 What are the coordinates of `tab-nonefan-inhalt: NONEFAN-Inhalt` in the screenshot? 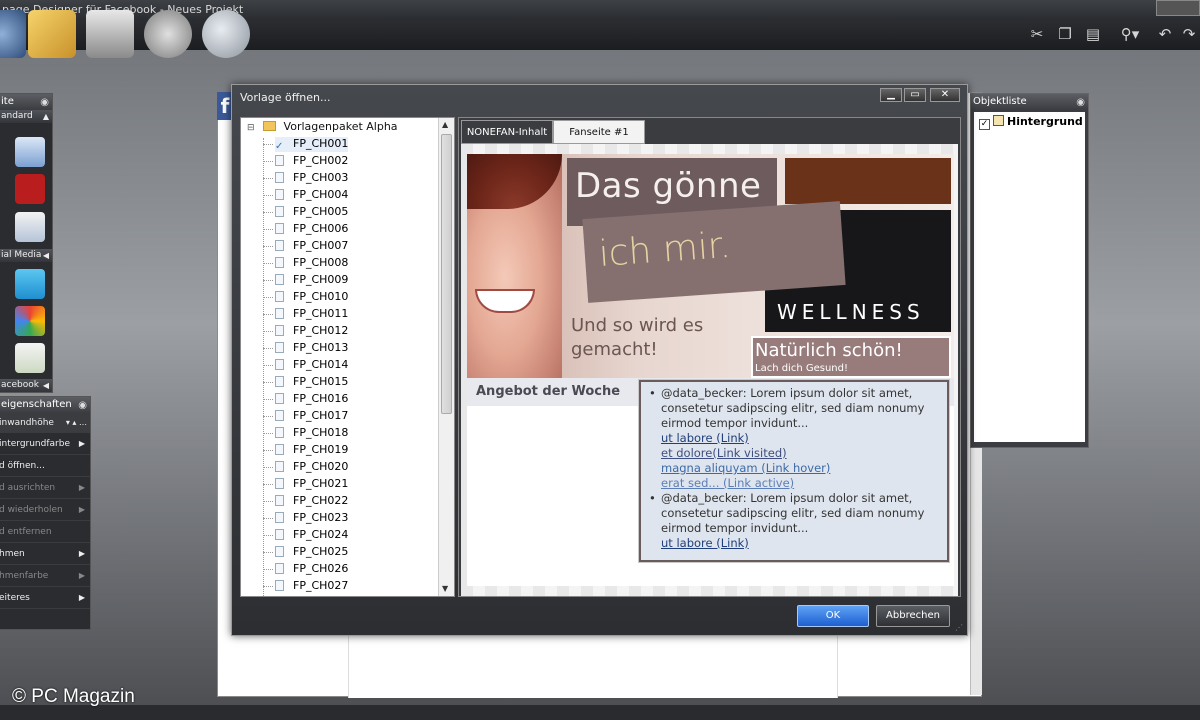 It's located at (507, 132).